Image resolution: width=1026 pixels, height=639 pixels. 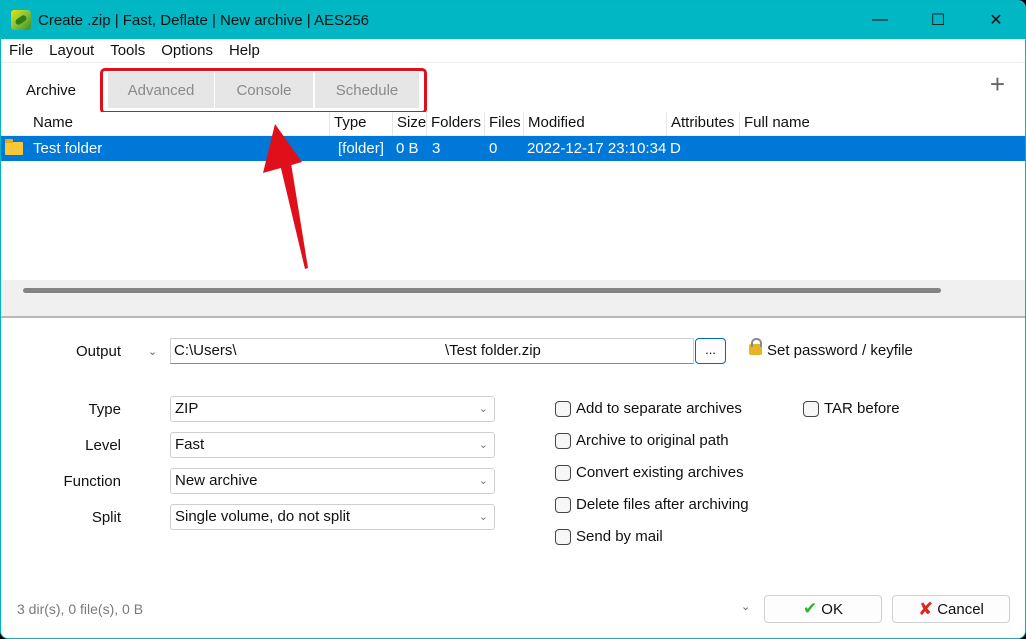 I want to click on split-select: Single volume, do not split ⌄, so click(x=332, y=517).